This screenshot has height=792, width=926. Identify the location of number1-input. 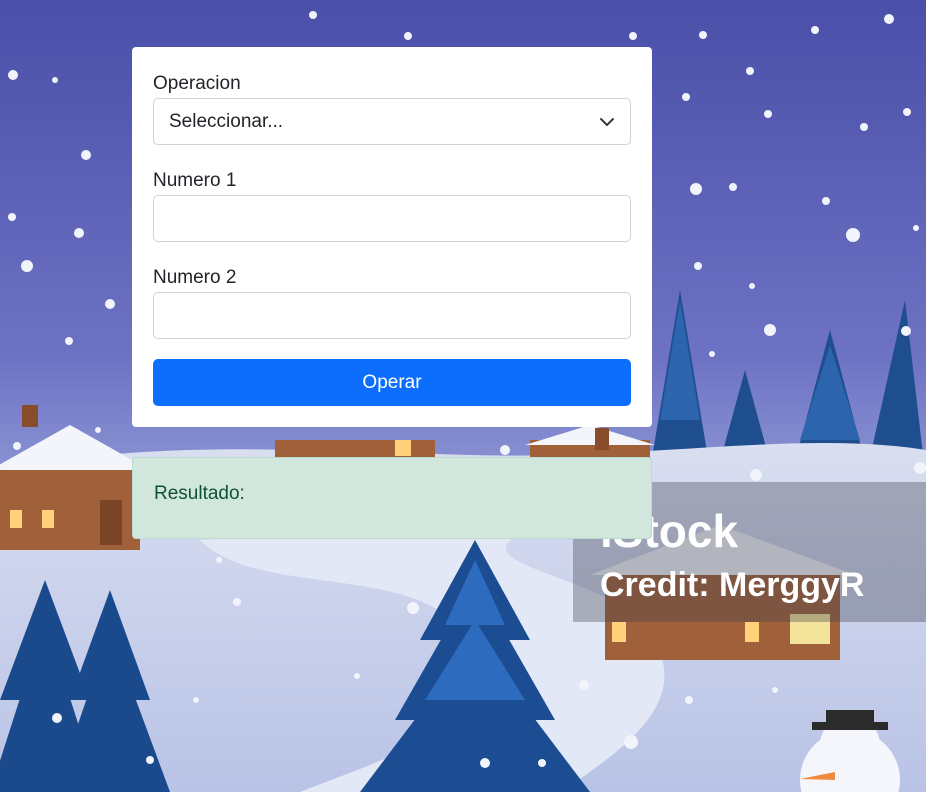
(392, 218).